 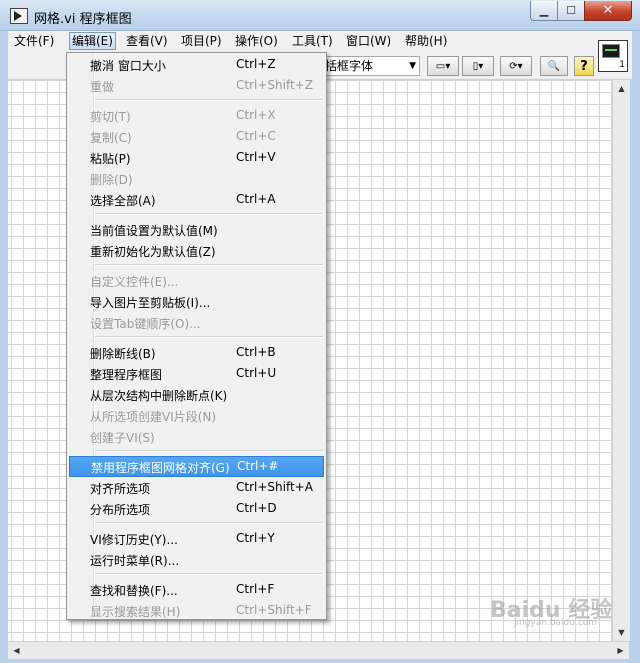 What do you see at coordinates (274, 610) in the screenshot?
I see `menu-item-shortcut: Ctrl+Shift+F` at bounding box center [274, 610].